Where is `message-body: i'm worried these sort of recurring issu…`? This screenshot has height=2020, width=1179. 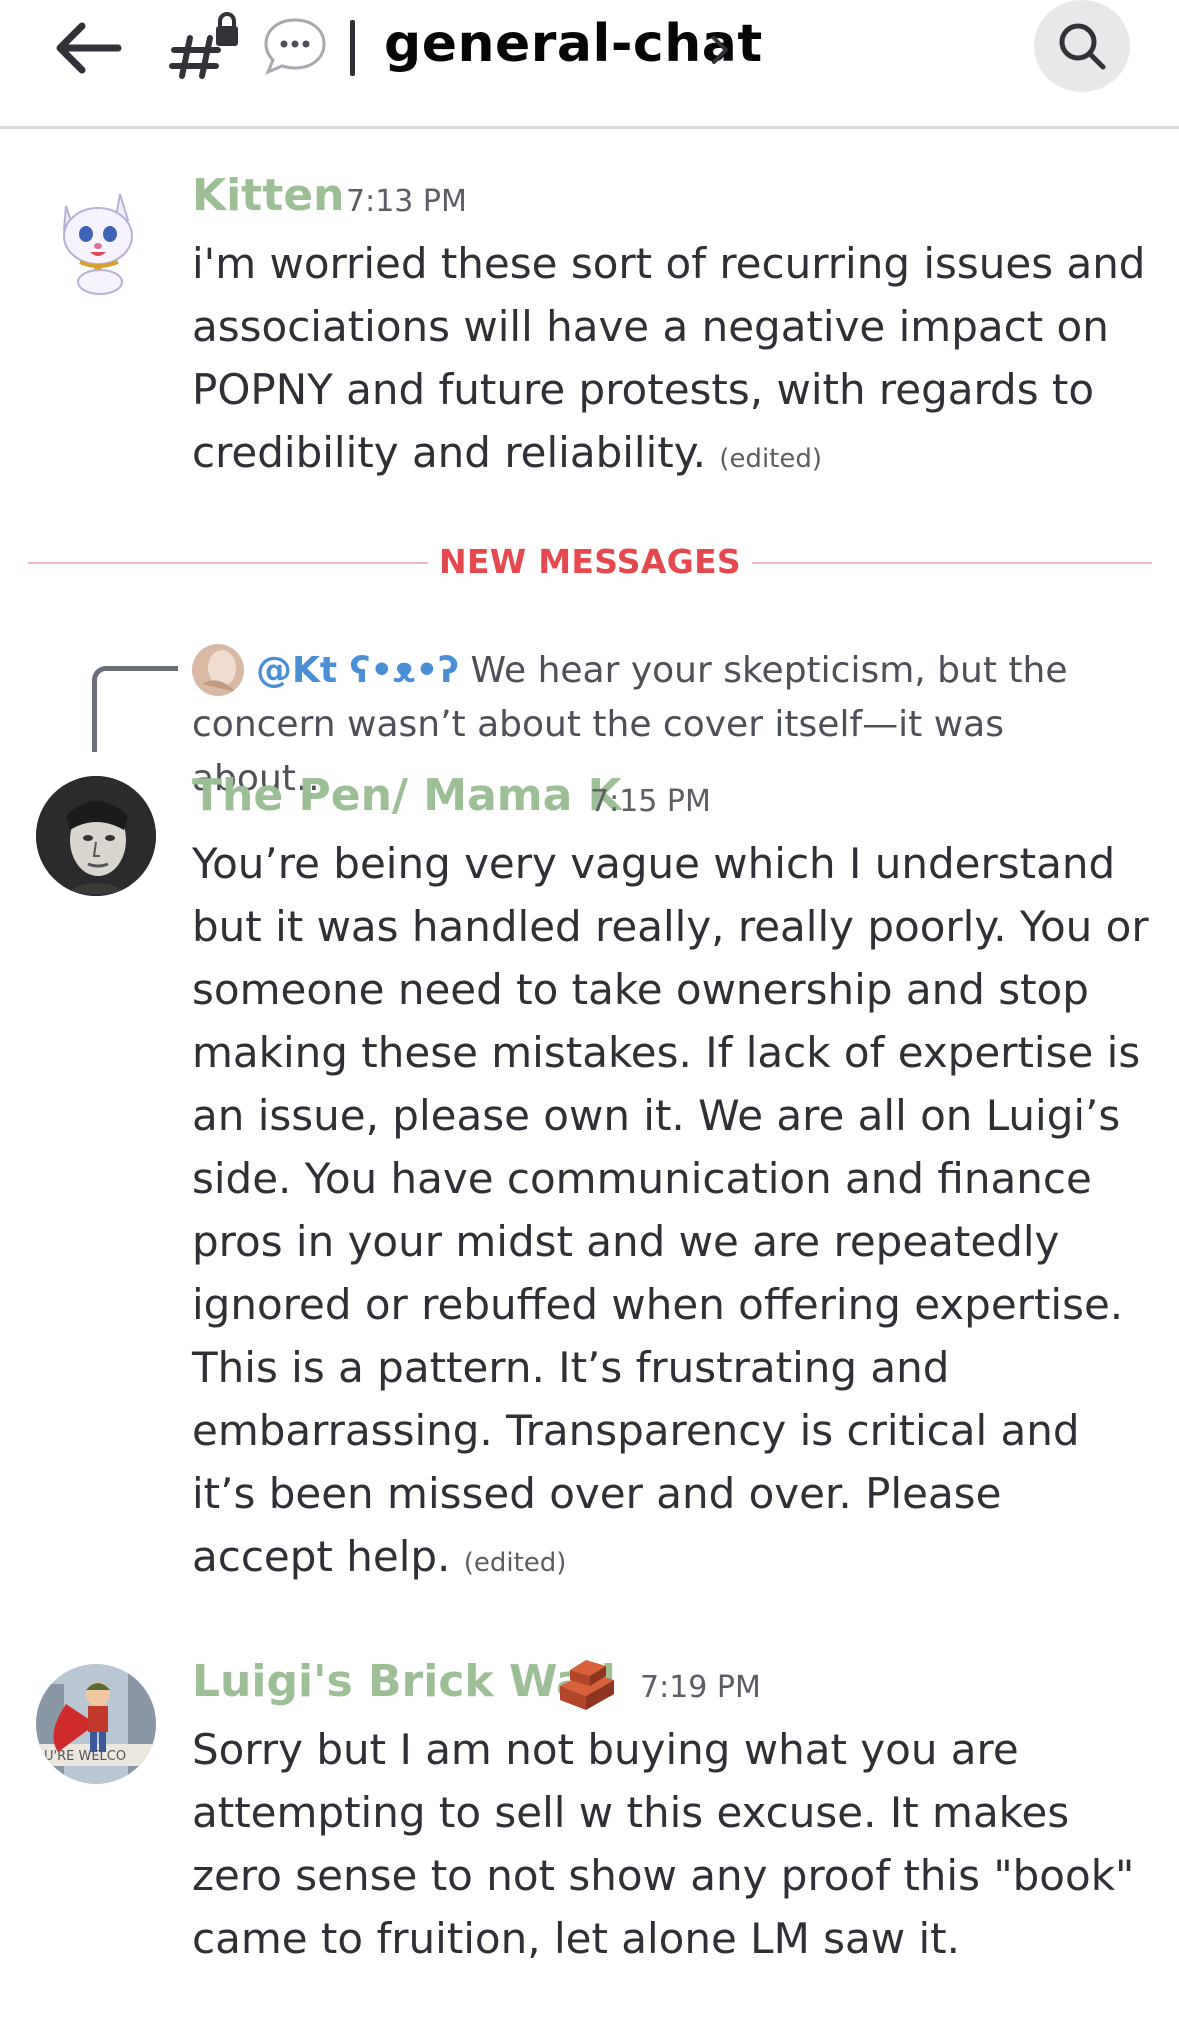
message-body: i'm worried these sort of recurring issu… is located at coordinates (669, 358).